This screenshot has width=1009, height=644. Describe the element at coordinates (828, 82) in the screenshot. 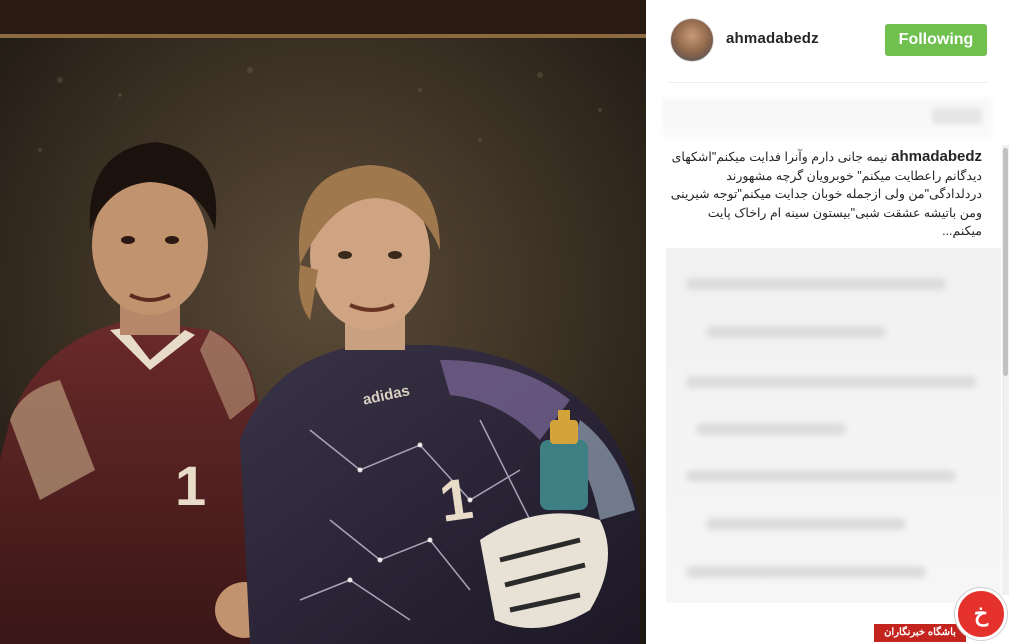

I see `header-divider` at that location.